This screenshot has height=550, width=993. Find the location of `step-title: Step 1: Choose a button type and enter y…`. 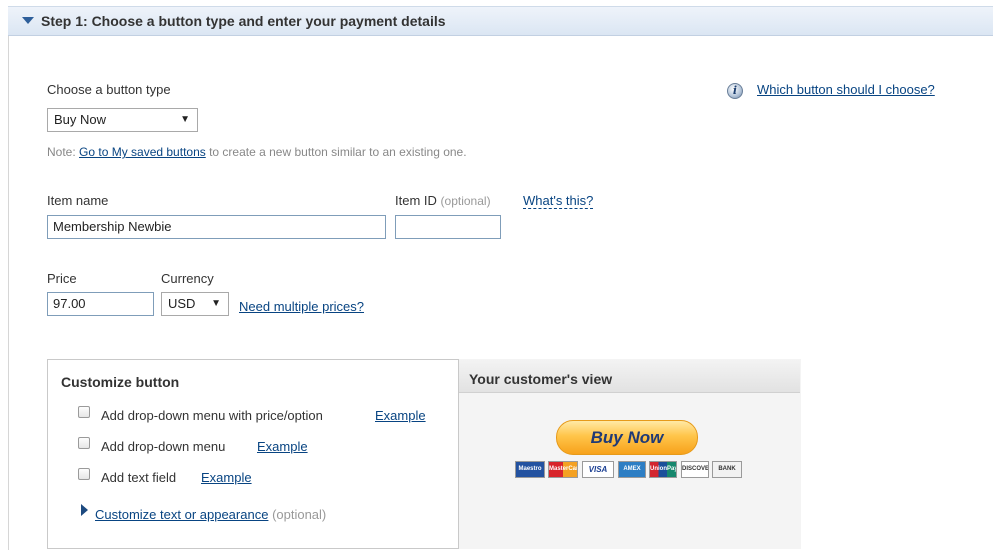

step-title: Step 1: Choose a button type and enter y… is located at coordinates (243, 21).